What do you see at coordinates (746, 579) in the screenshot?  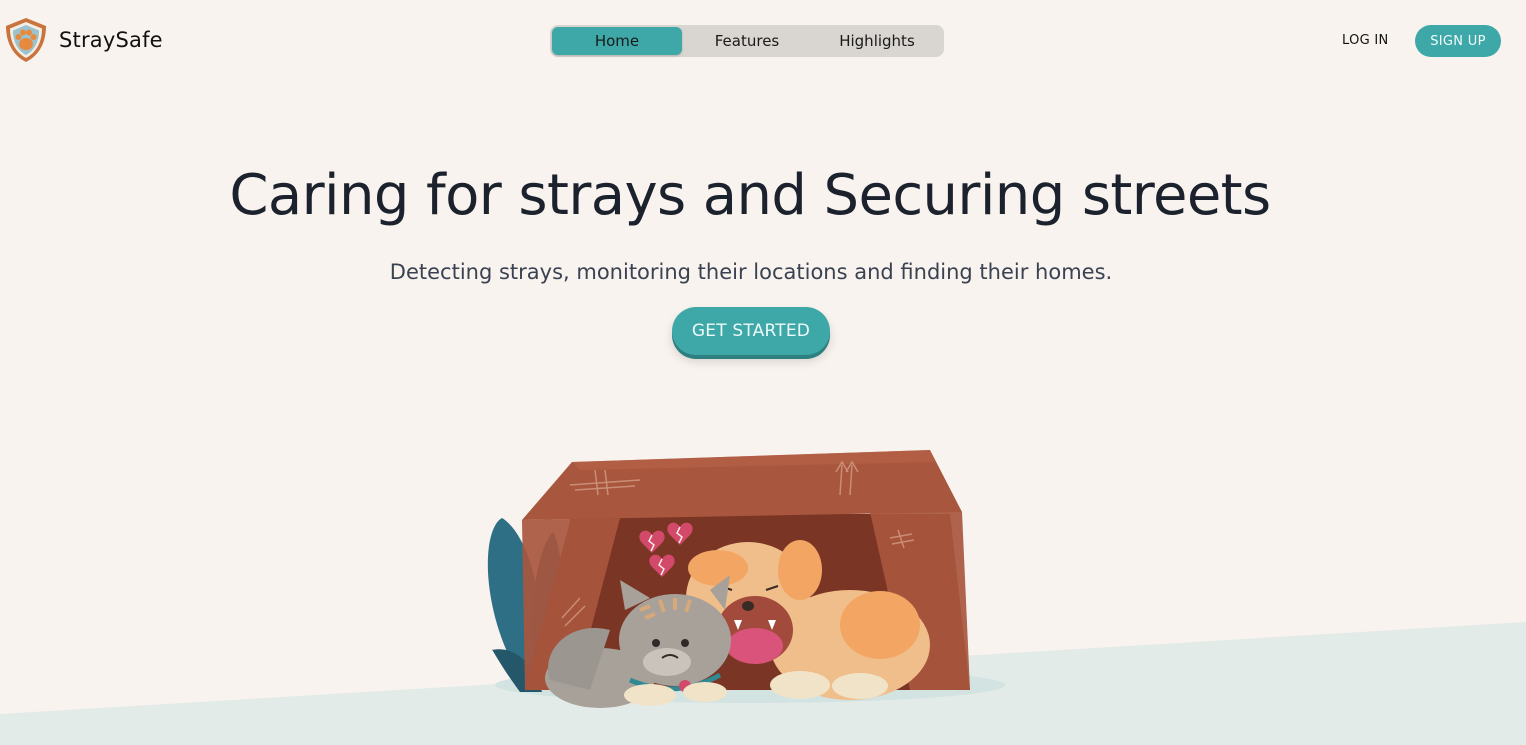 I see `stray-pets-illustration` at bounding box center [746, 579].